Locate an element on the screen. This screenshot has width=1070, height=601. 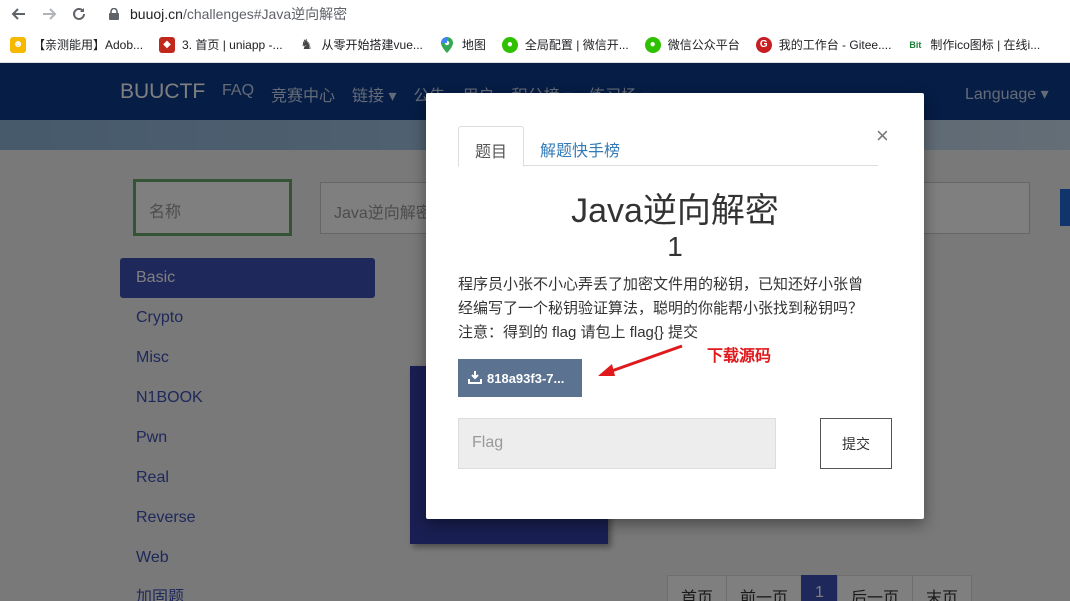
forward-arrow-icon is located at coordinates (49, 14).